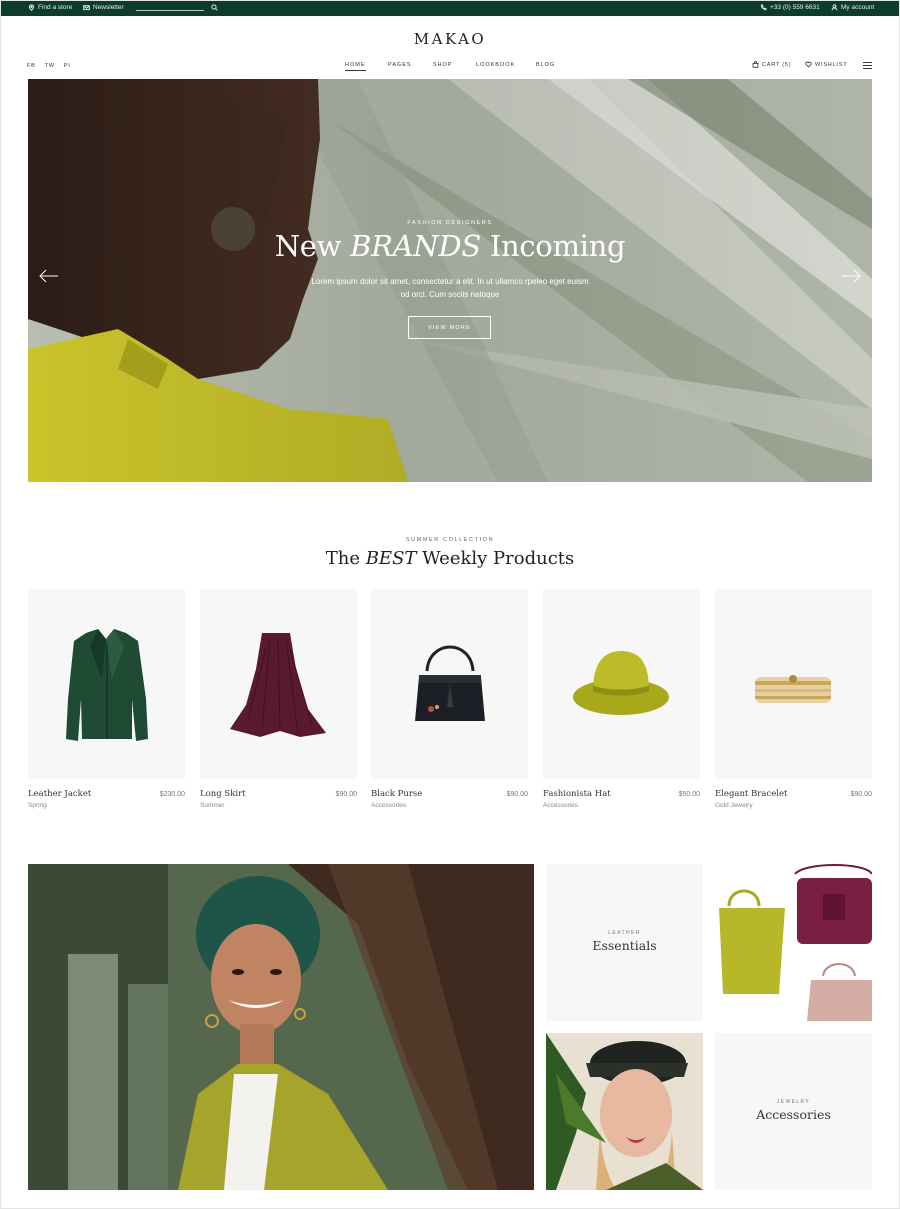 The image size is (900, 1209). I want to click on category-eyebrow: LEATHER, so click(624, 933).